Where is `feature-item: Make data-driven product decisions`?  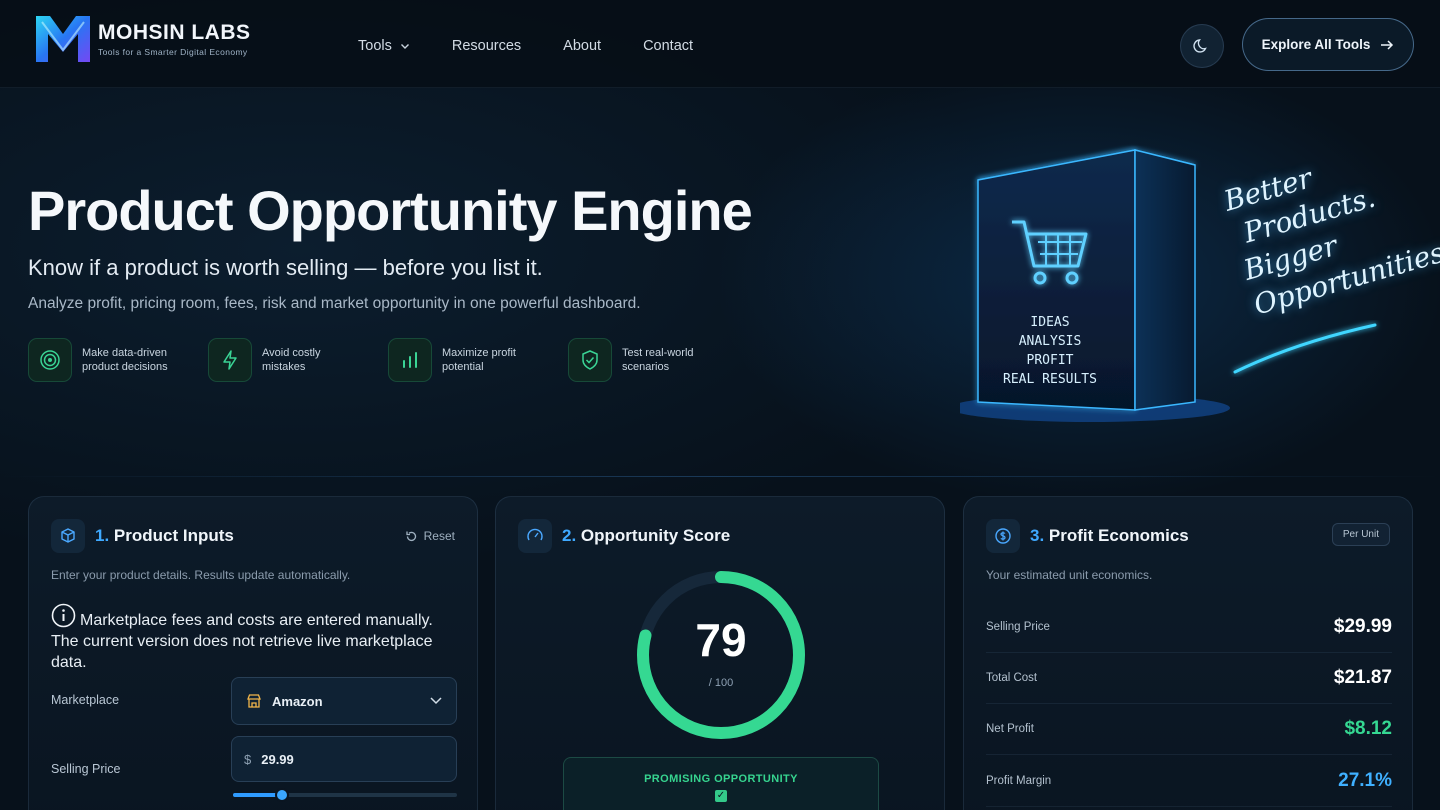 feature-item: Make data-driven product decisions is located at coordinates (105, 360).